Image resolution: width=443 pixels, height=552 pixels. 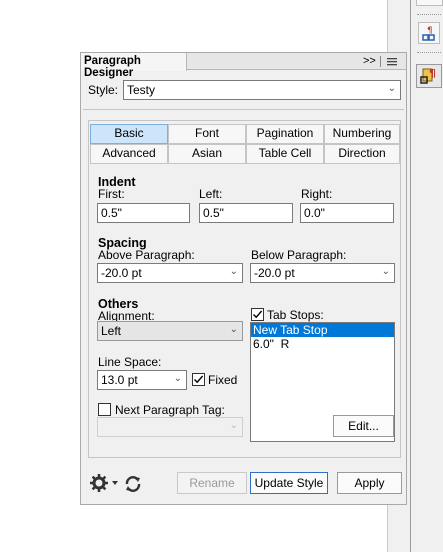 What do you see at coordinates (99, 483) in the screenshot?
I see `gear-icon` at bounding box center [99, 483].